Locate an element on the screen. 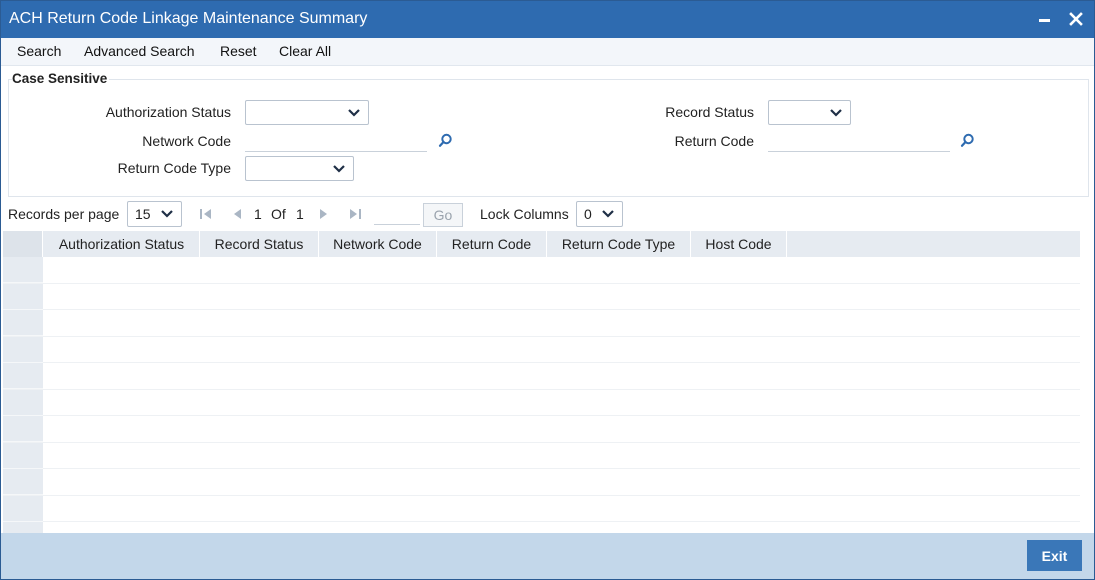 Image resolution: width=1095 pixels, height=580 pixels. column-header-authorization-status: Authorization Status is located at coordinates (122, 244).